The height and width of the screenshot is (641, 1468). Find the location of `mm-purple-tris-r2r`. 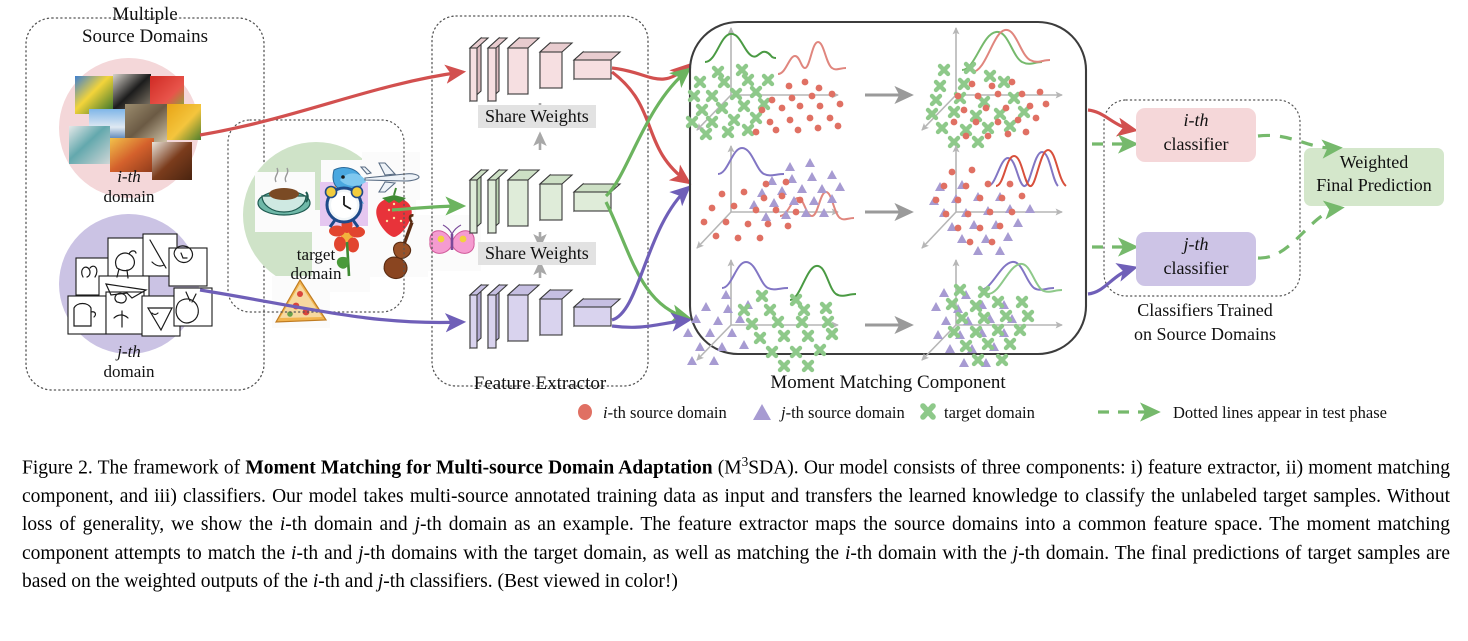

mm-purple-tris-r2r is located at coordinates (982, 217).